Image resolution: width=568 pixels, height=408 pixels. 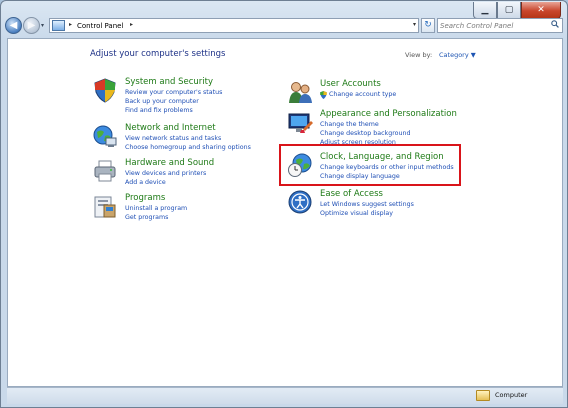 What do you see at coordinates (323, 95) in the screenshot?
I see `uac-shield-icon` at bounding box center [323, 95].